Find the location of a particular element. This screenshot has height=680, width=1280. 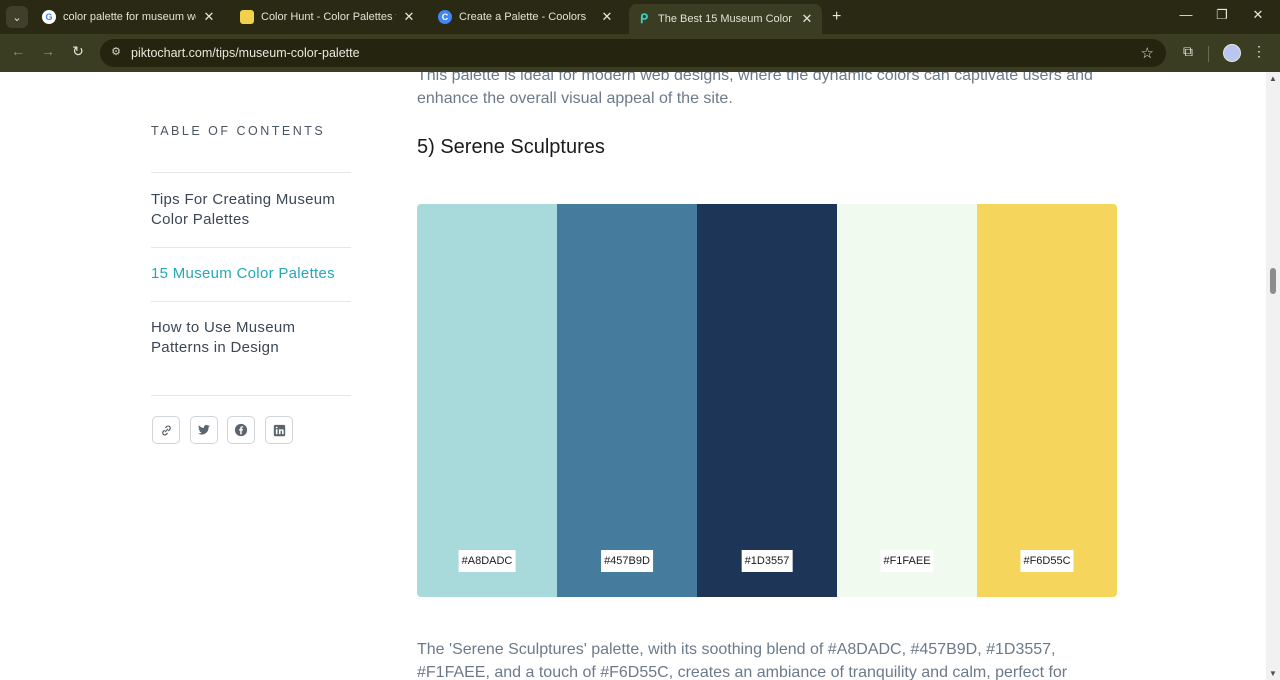

tab-color-hunt: Color Hunt - Color Palettes for D ✕ is located at coordinates (328, 17).